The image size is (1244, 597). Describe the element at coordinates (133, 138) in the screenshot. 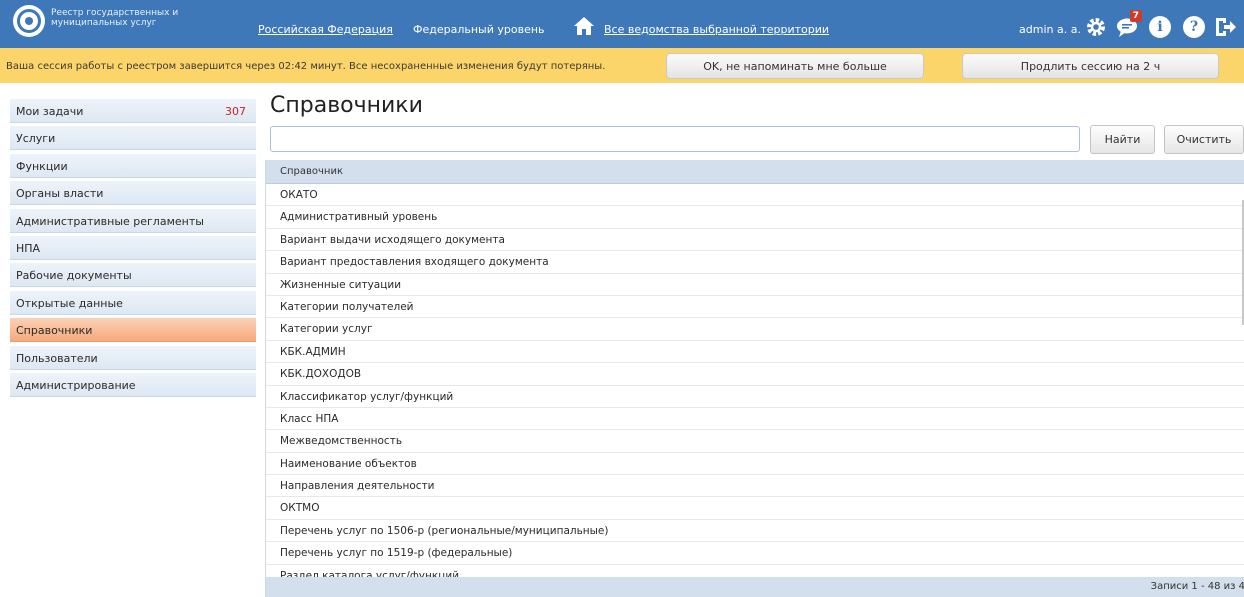

I see `sidebar-item-services: Услуги` at that location.